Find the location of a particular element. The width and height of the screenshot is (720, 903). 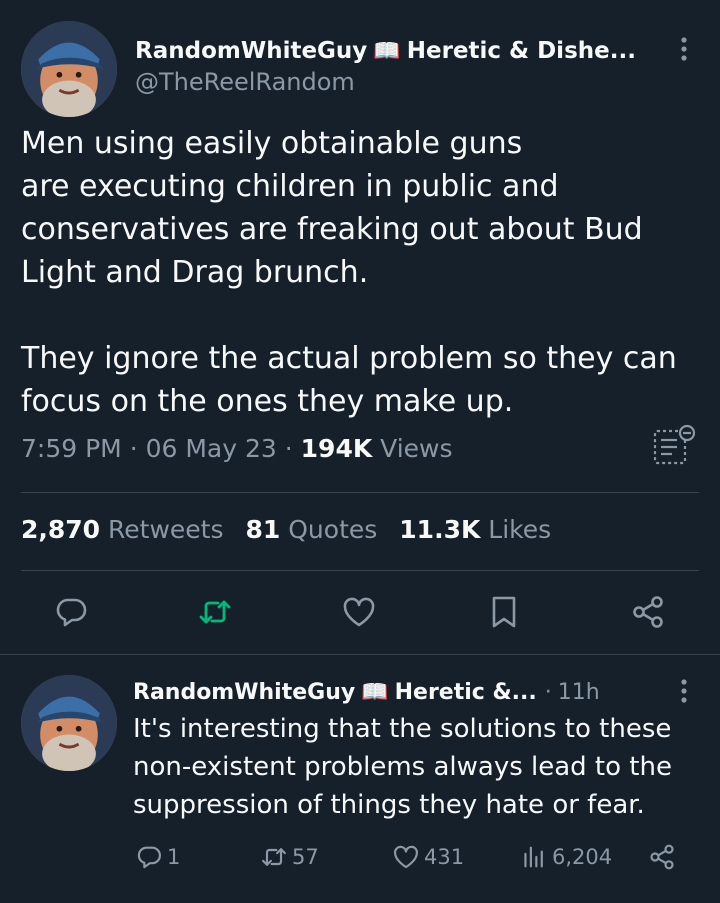

reply-button is located at coordinates (71, 612).